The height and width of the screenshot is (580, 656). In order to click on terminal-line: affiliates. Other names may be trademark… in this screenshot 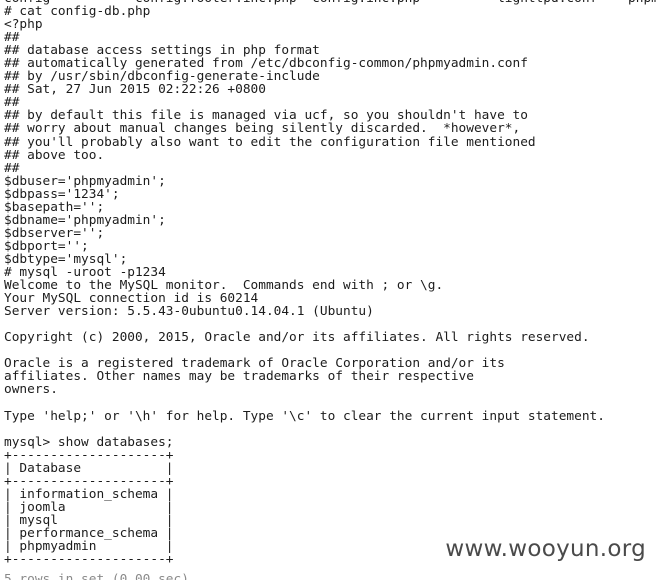, I will do `click(239, 377)`.